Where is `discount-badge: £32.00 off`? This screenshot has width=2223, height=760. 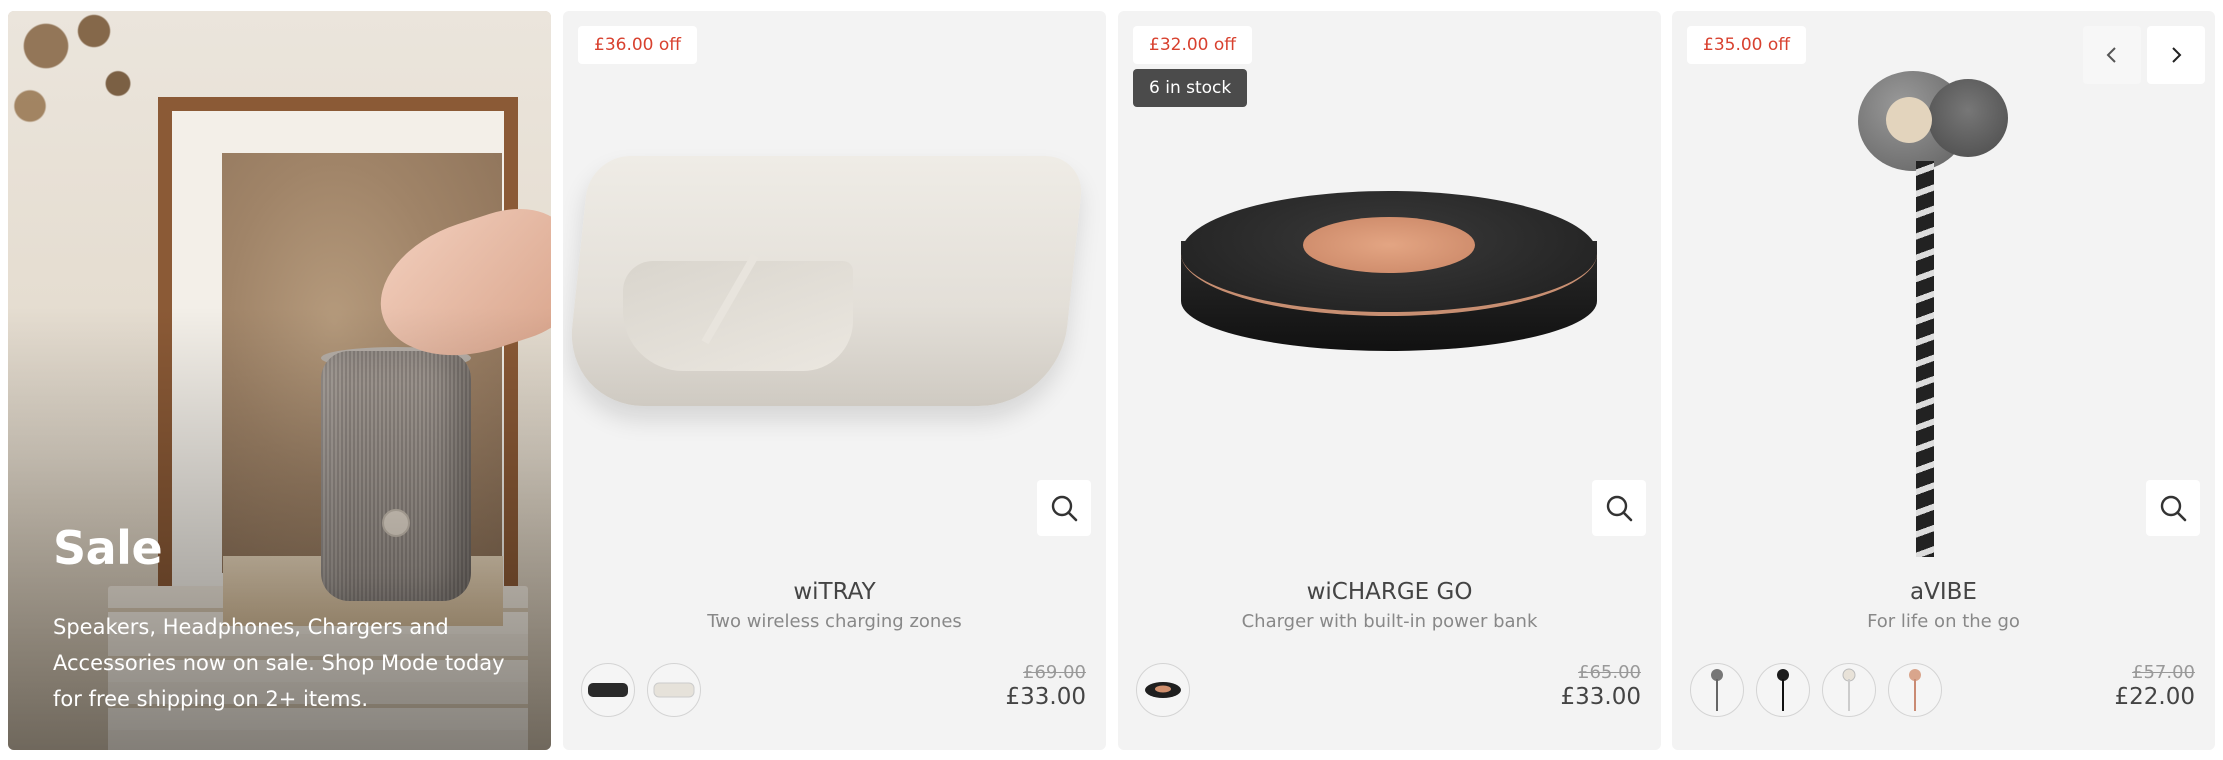
discount-badge: £32.00 off is located at coordinates (1193, 45).